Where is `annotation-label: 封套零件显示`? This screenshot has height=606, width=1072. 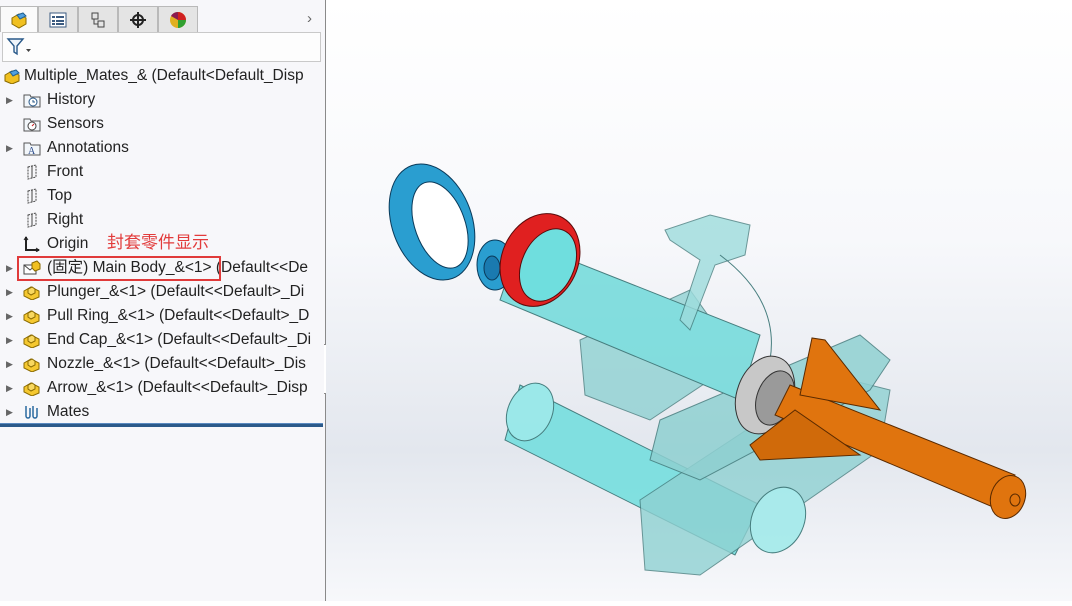 annotation-label: 封套零件显示 is located at coordinates (158, 242).